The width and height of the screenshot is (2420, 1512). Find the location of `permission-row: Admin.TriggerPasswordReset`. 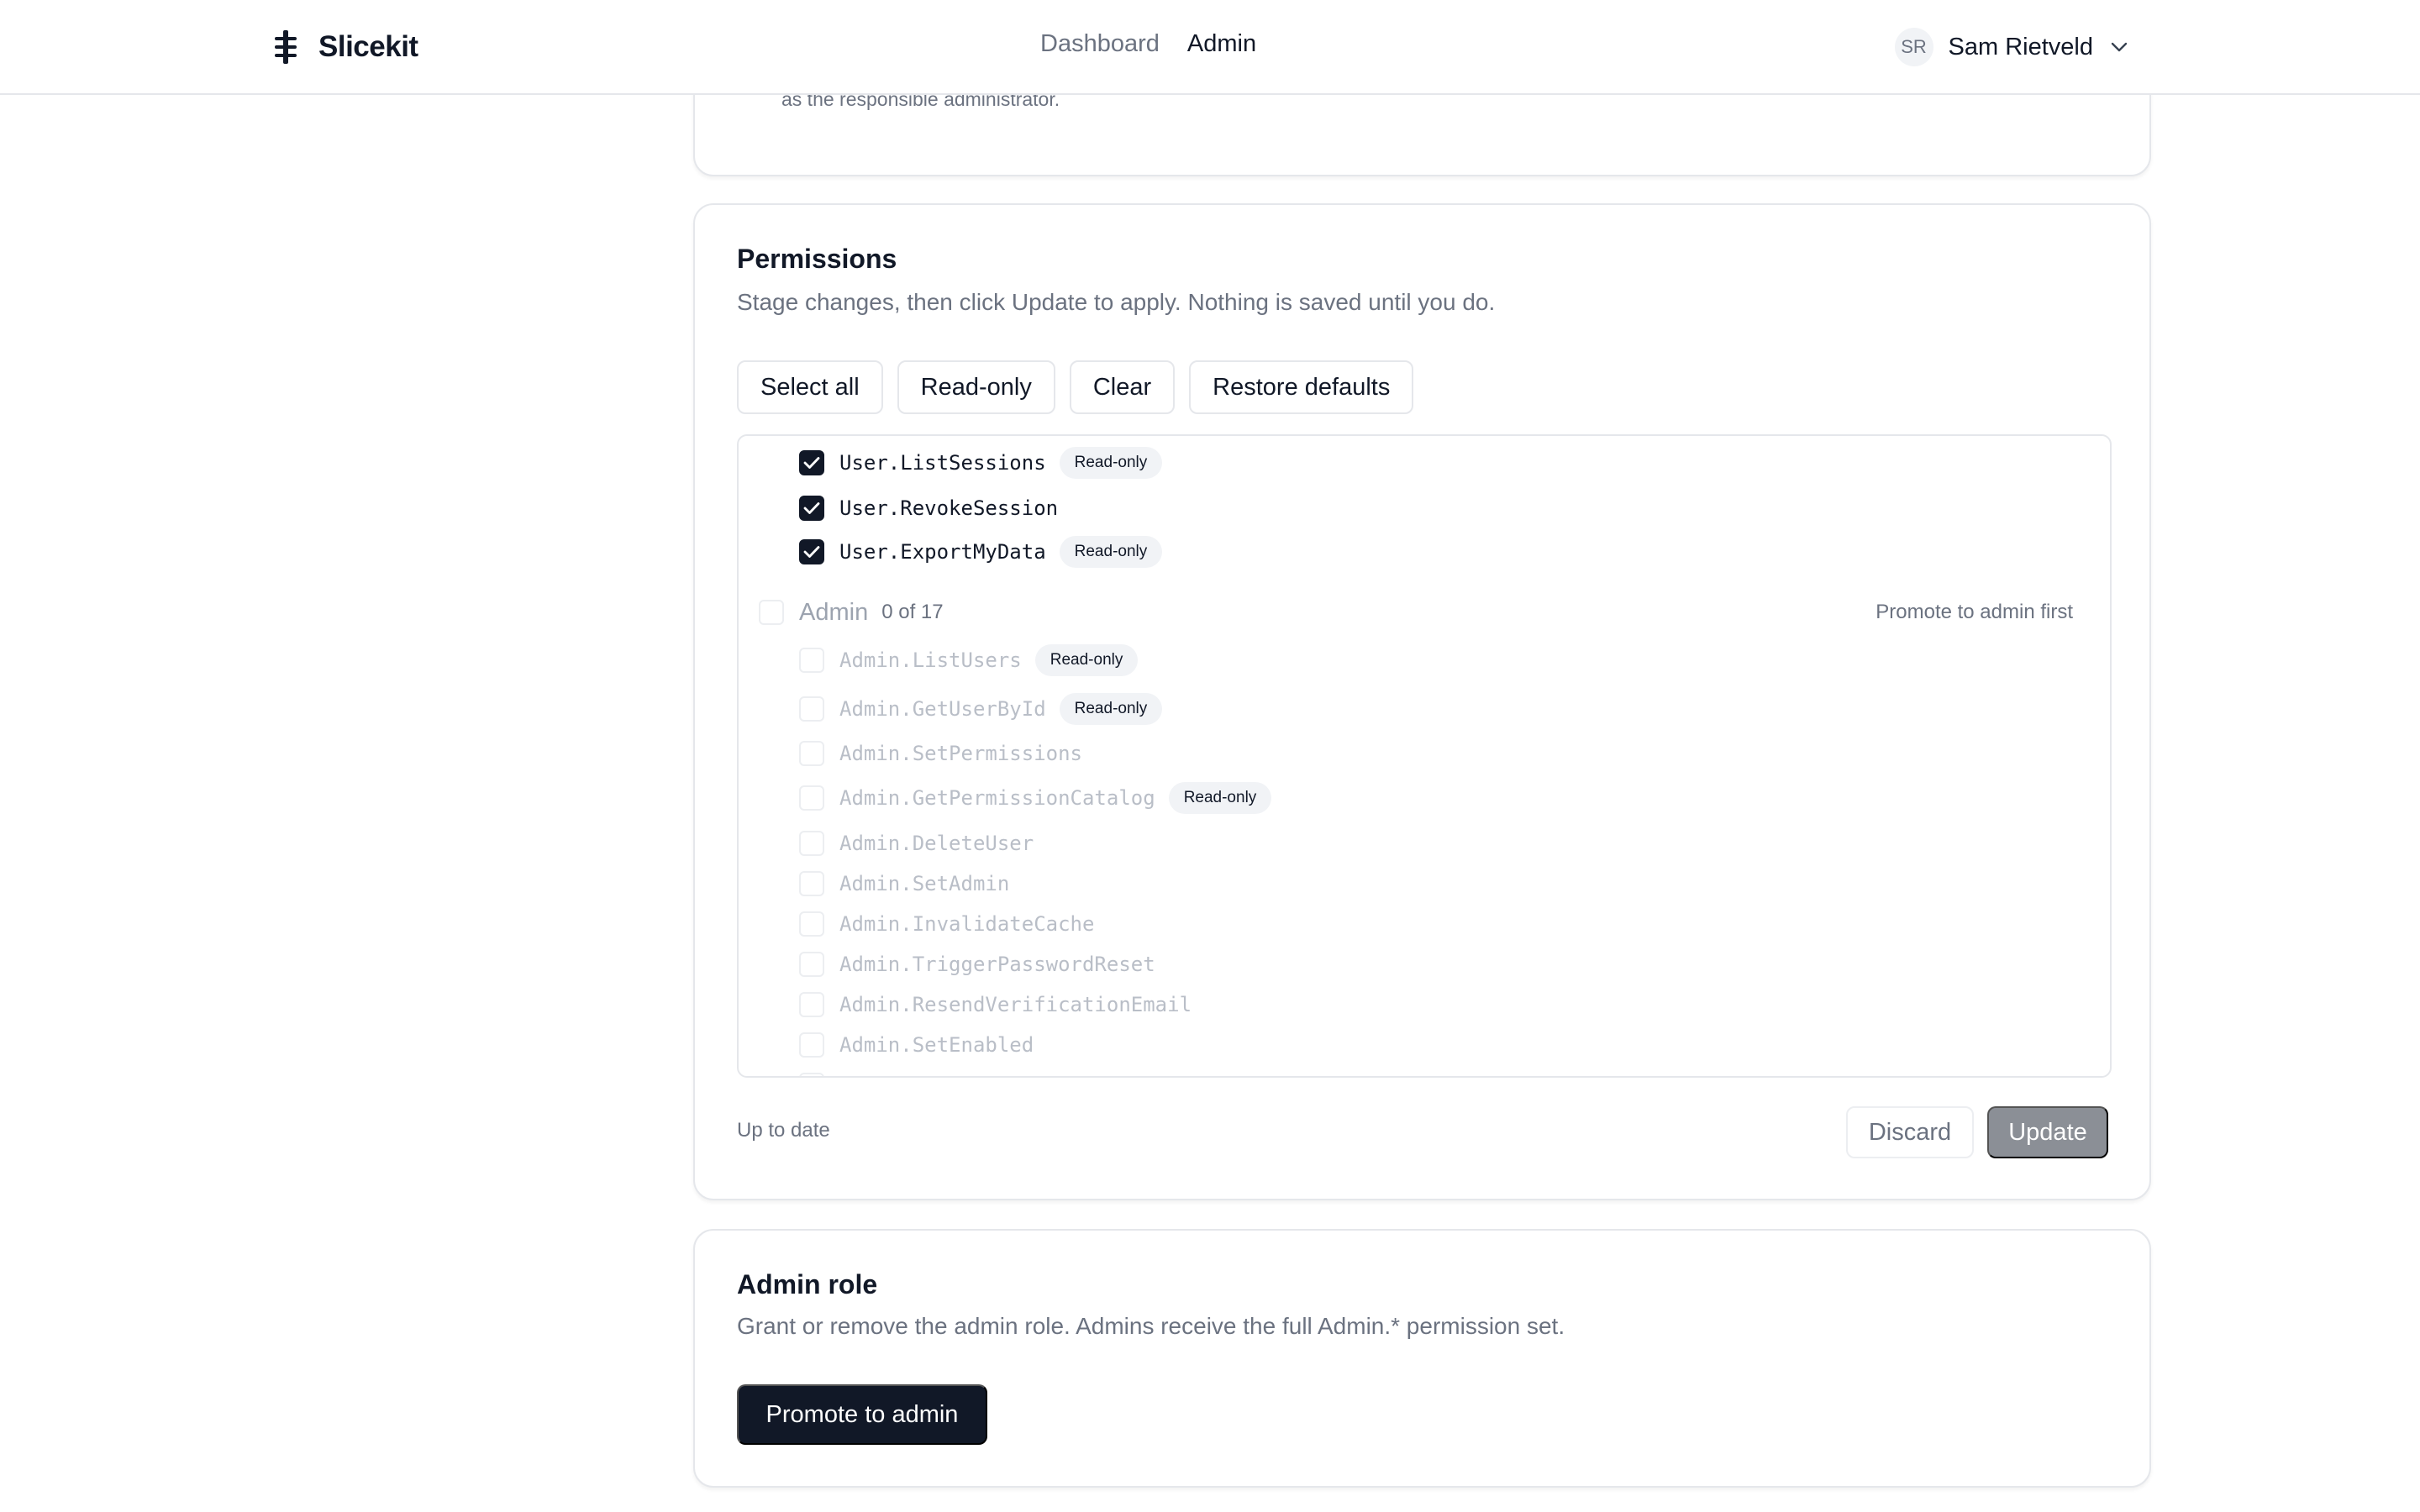

permission-row: Admin.TriggerPasswordReset is located at coordinates (977, 964).